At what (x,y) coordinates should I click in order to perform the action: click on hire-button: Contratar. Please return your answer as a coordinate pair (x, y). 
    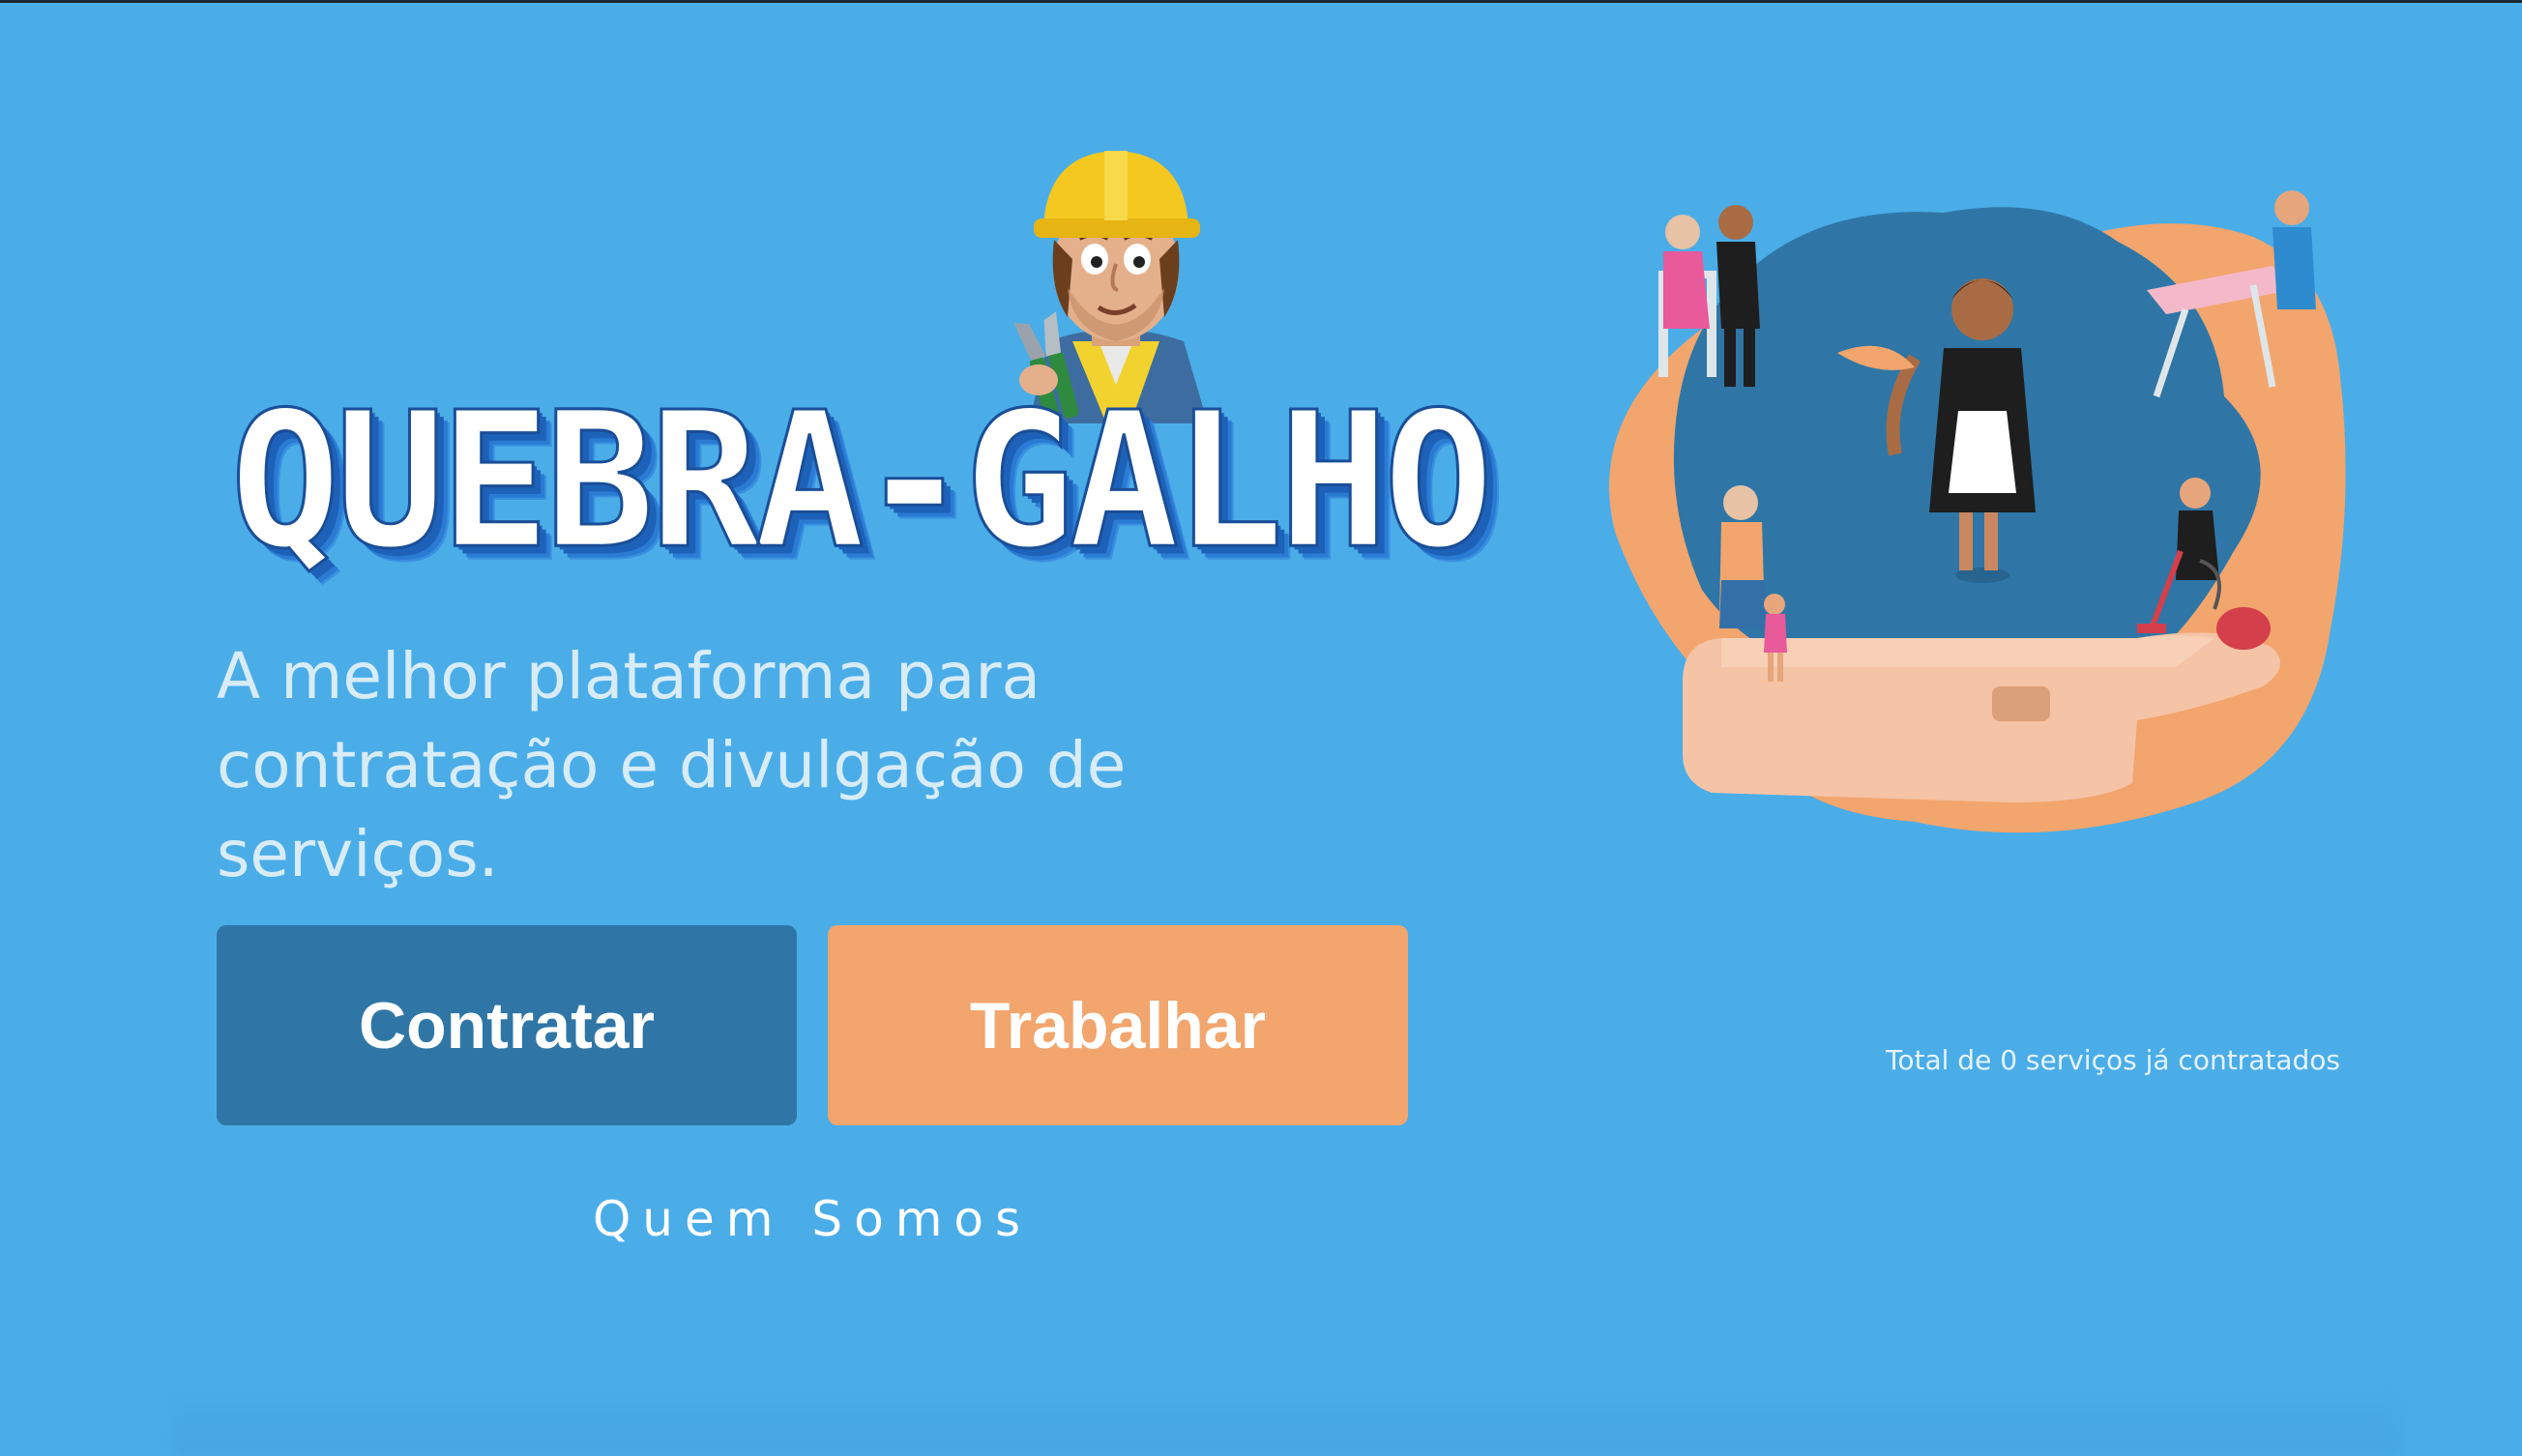
    Looking at the image, I should click on (507, 1025).